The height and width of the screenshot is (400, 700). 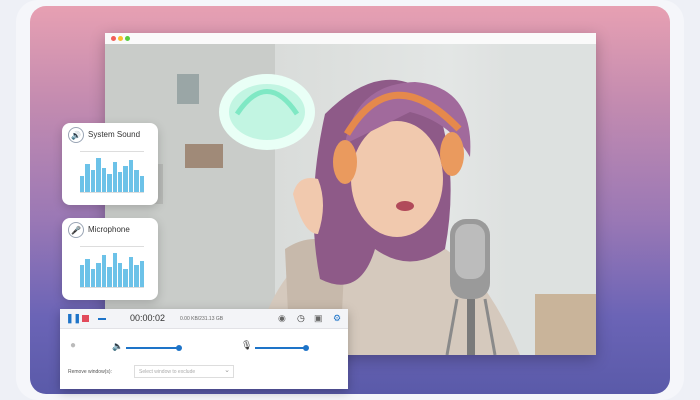 I want to click on system-sound-title: System Sound, so click(x=114, y=134).